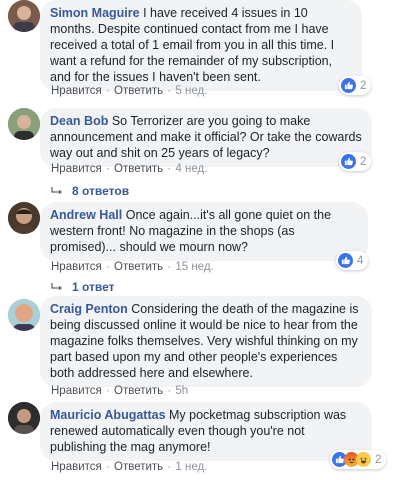  I want to click on replies-count: 8 ответов, so click(100, 191).